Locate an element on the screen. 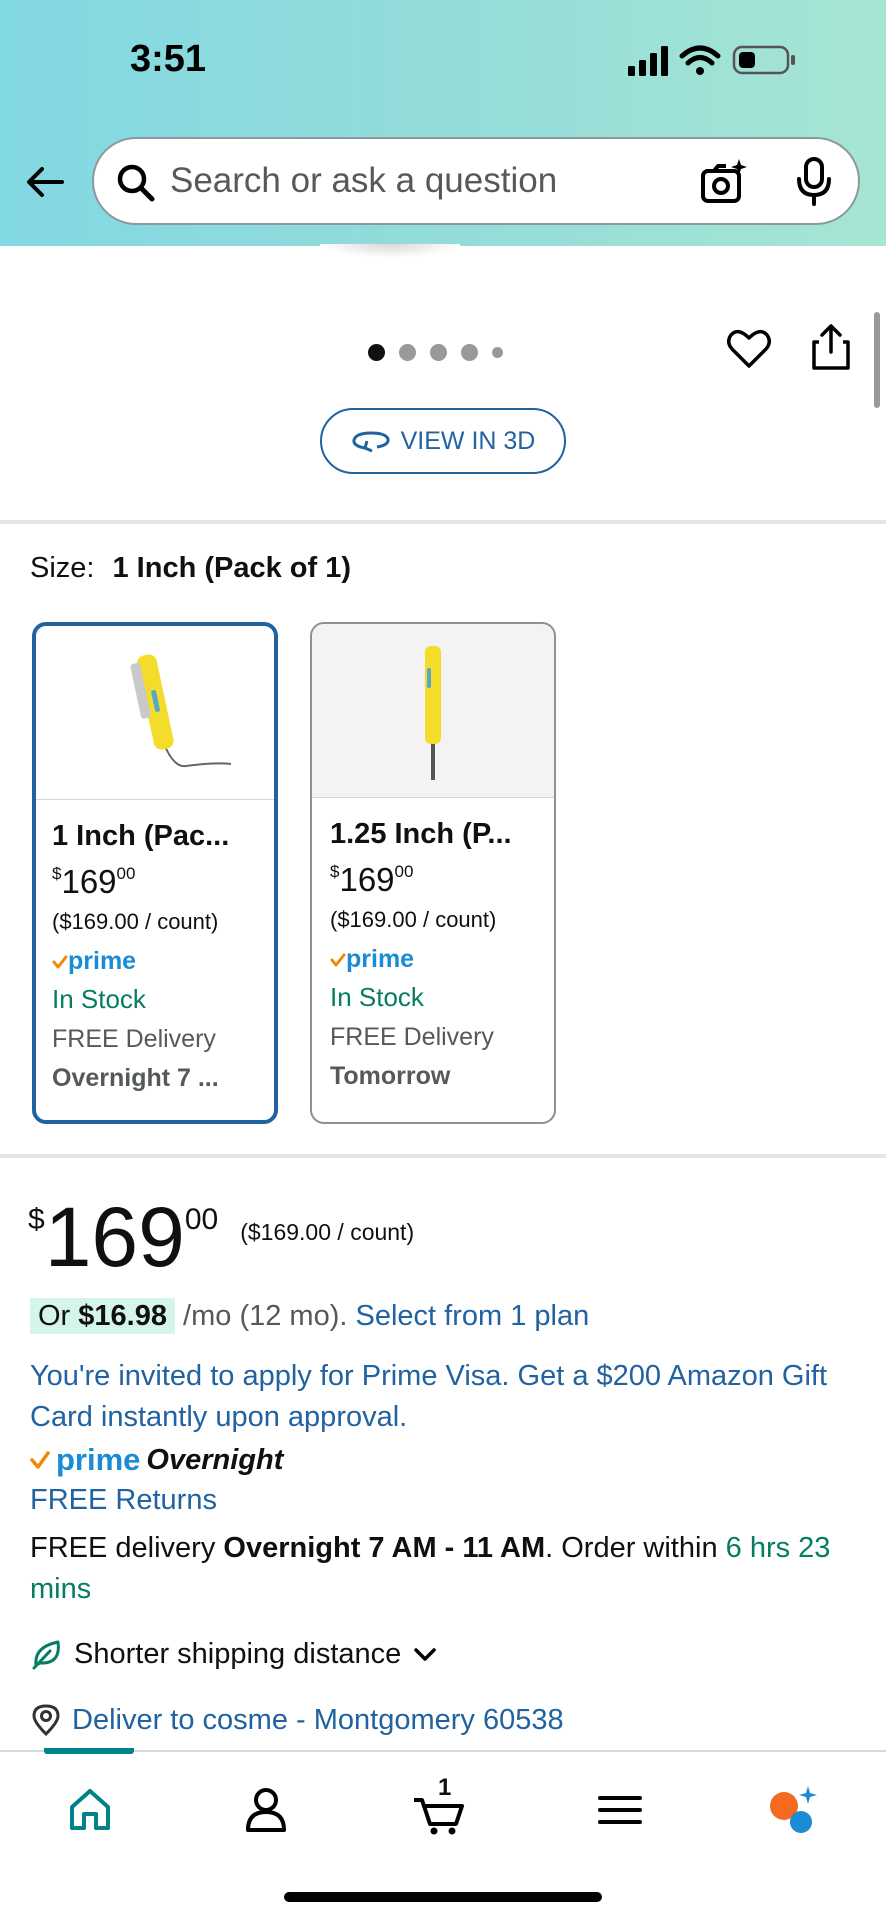  scrollbar is located at coordinates (877, 360).